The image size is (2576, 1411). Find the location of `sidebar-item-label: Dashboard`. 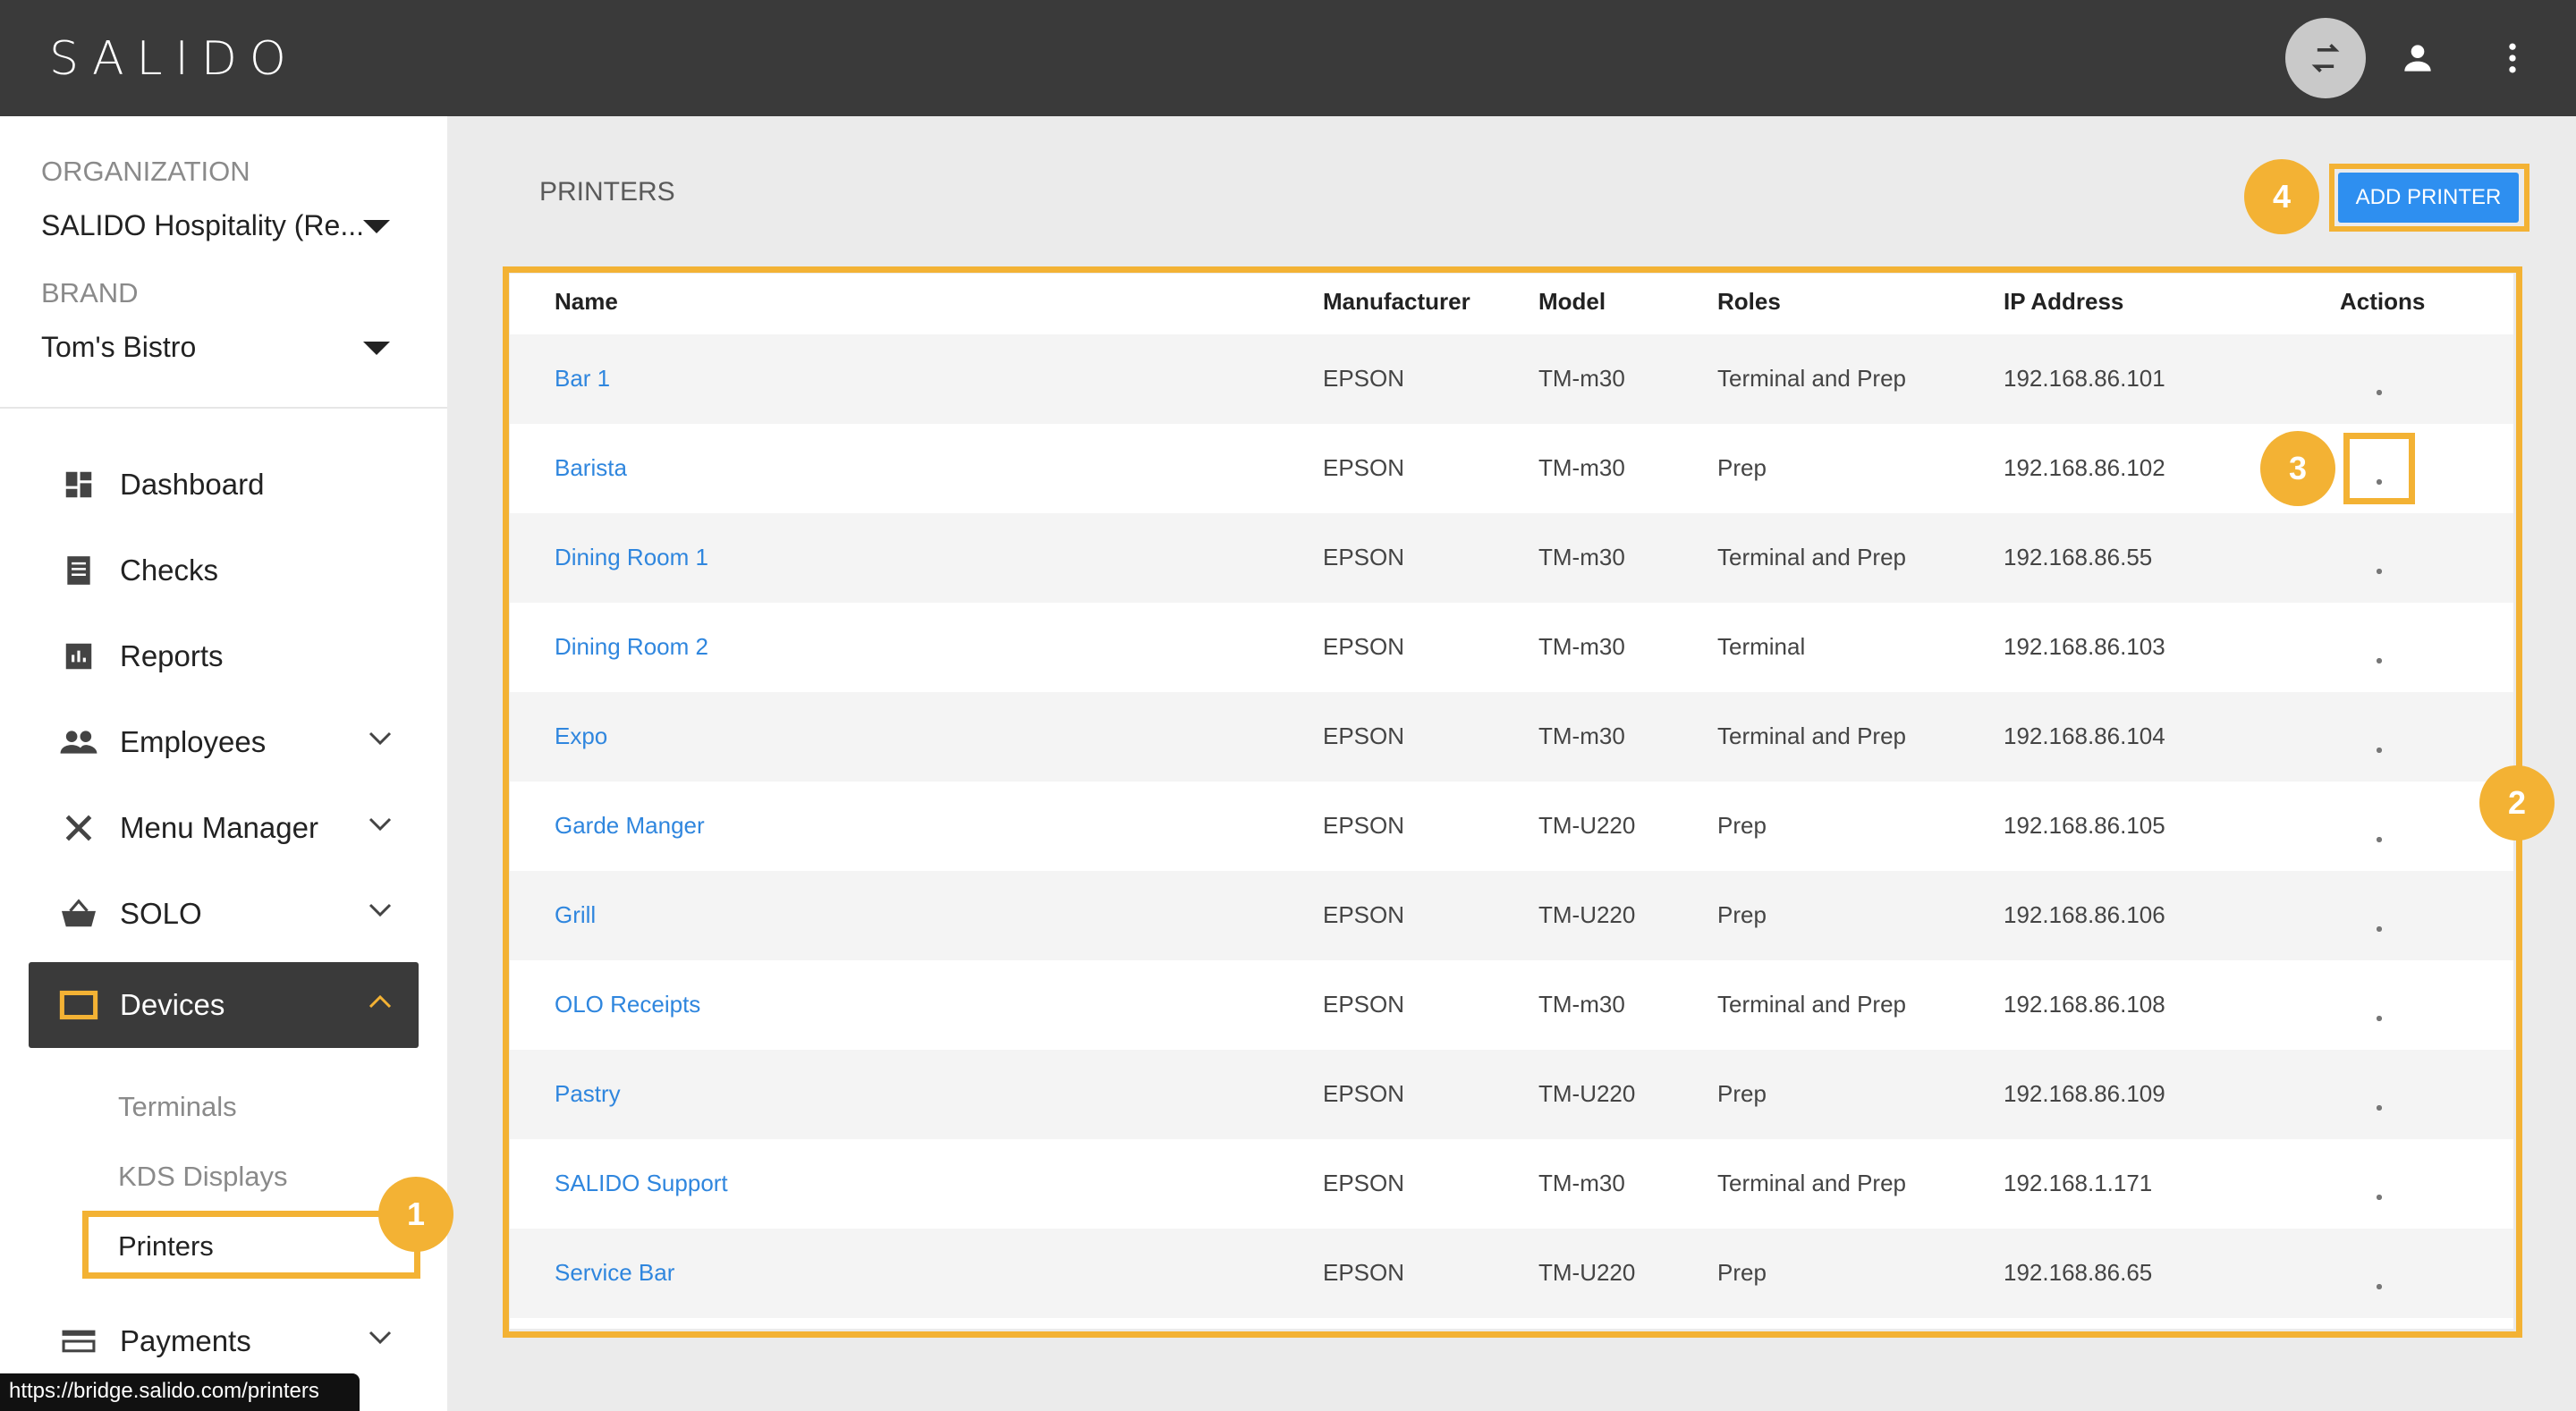

sidebar-item-label: Dashboard is located at coordinates (192, 485).